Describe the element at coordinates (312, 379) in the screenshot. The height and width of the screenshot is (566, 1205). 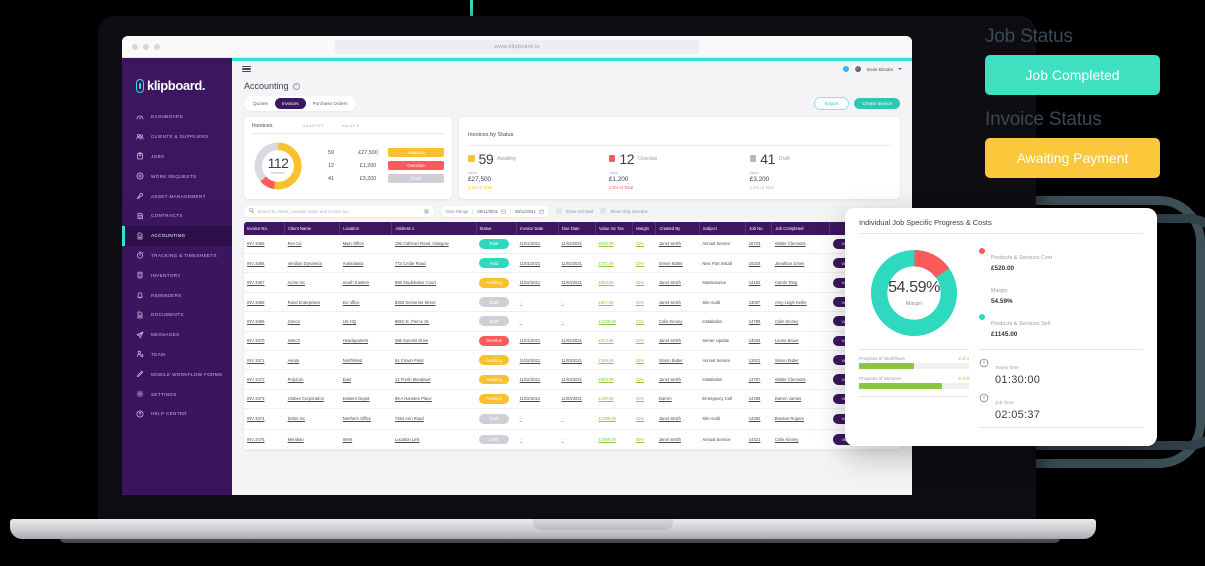
I see `cell-client-name: PolyCon` at that location.